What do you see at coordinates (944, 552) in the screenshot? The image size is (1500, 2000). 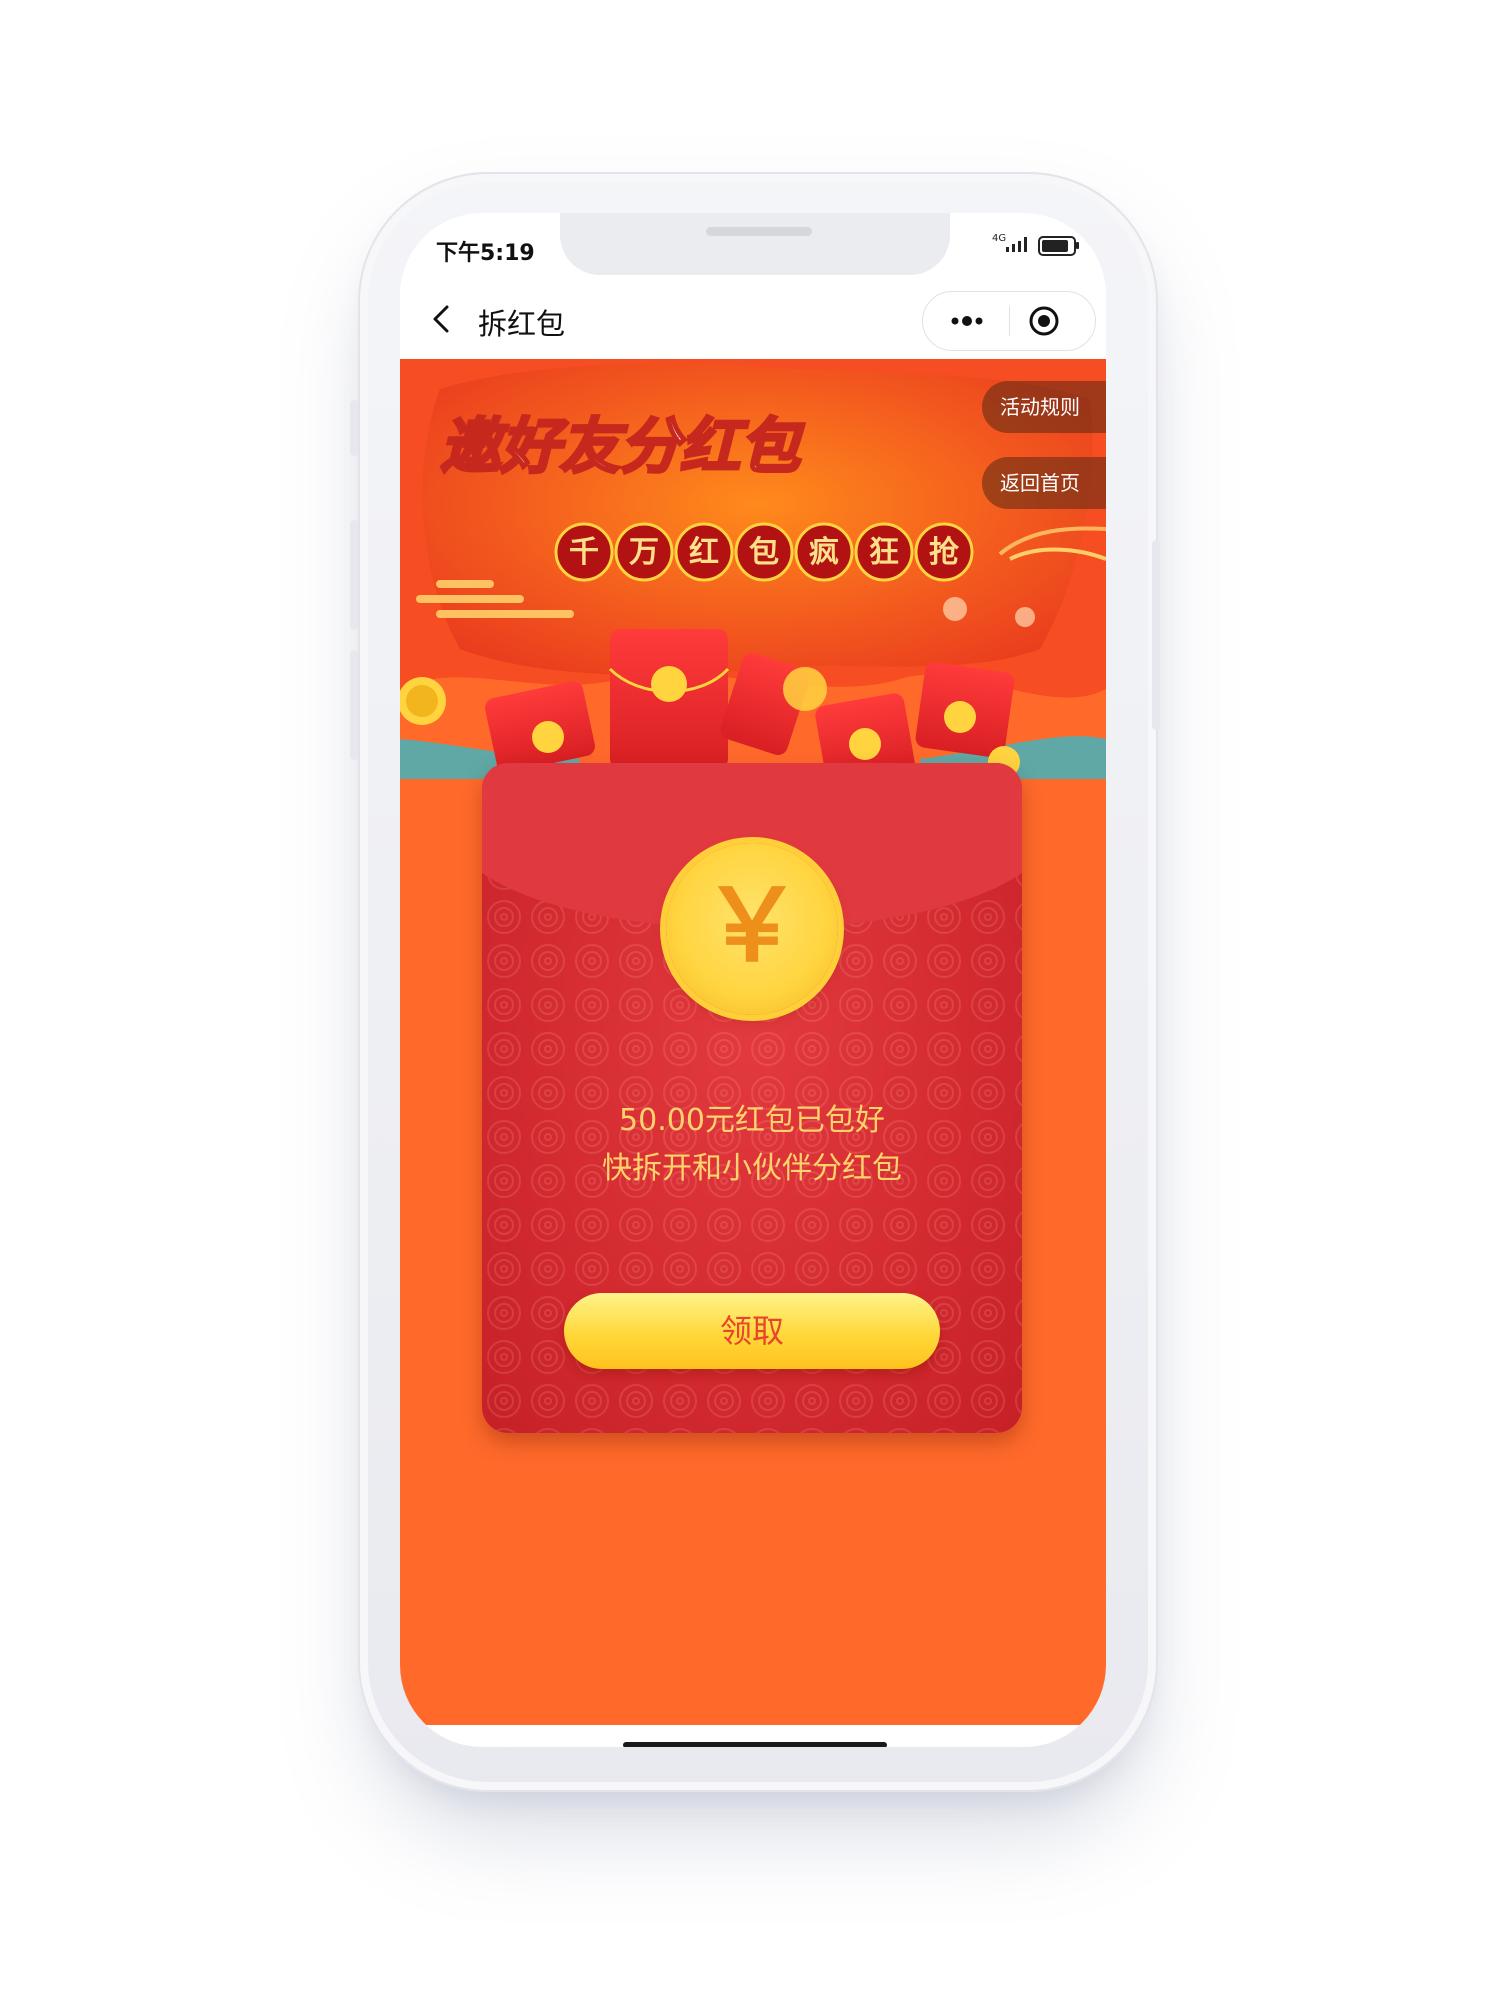 I see `svg-text: 抢` at bounding box center [944, 552].